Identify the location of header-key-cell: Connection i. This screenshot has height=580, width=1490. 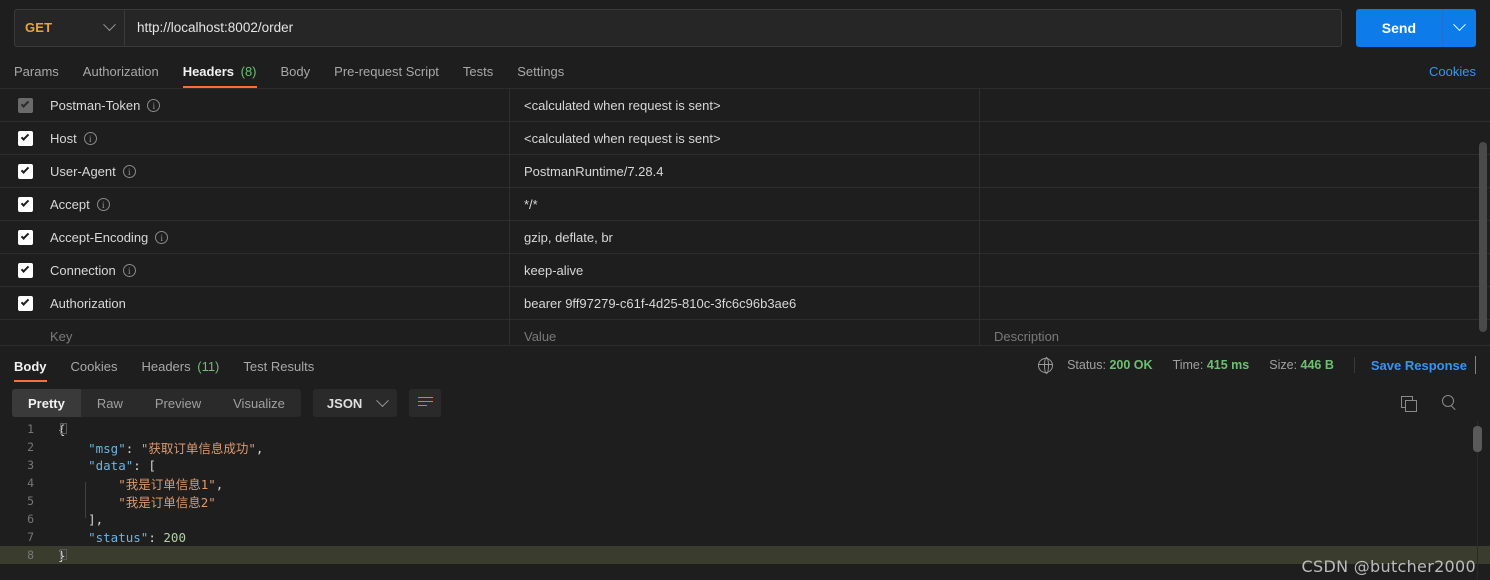
(280, 270).